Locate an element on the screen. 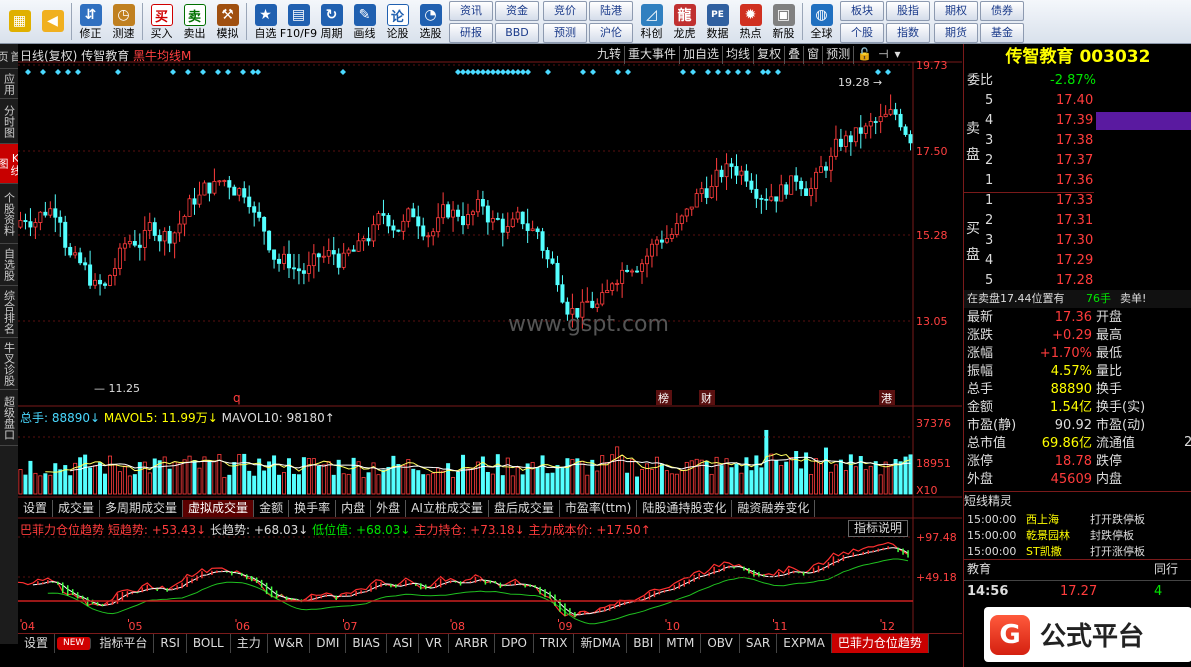 The image size is (1191, 667). app-grid-button: ▦ is located at coordinates (19, 22).